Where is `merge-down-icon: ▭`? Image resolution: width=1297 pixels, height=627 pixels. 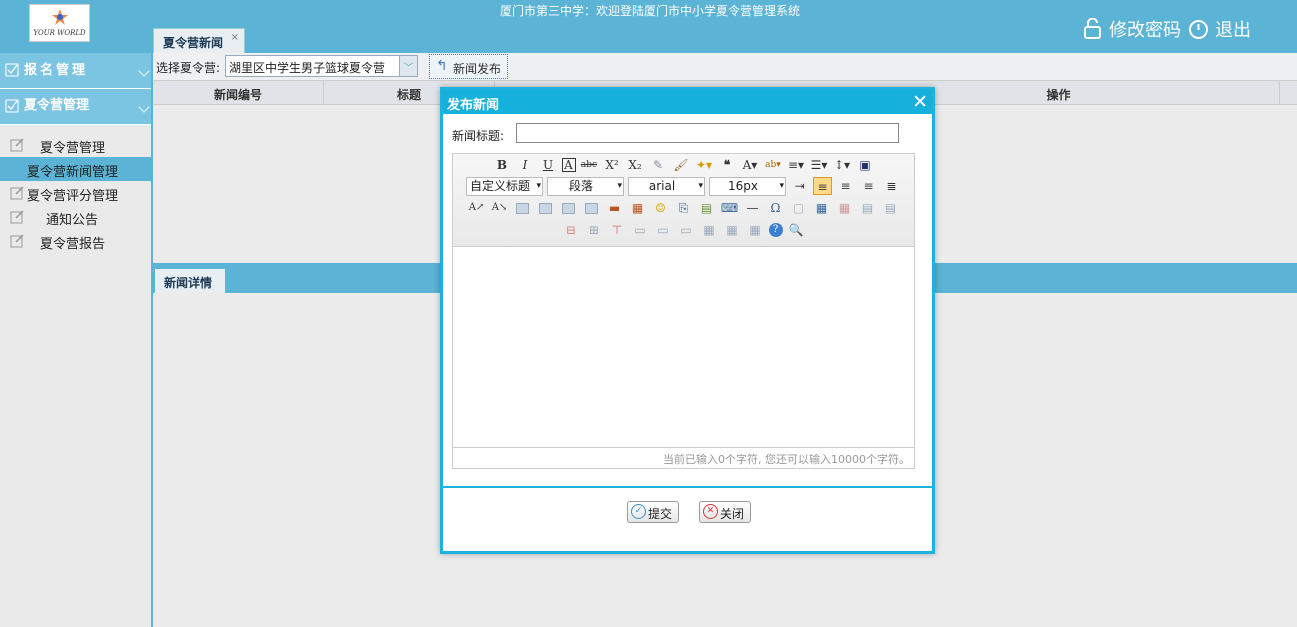 merge-down-icon: ▭ is located at coordinates (686, 230).